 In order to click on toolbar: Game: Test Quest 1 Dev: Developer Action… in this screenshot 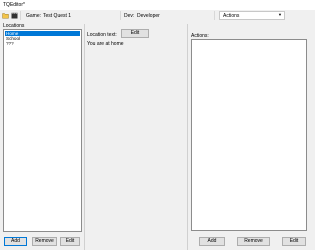, I will do `click(157, 16)`.